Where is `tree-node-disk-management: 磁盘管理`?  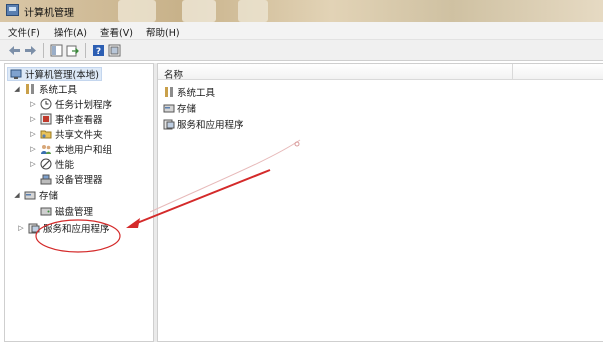
tree-node-disk-management: 磁盘管理 is located at coordinates (66, 211).